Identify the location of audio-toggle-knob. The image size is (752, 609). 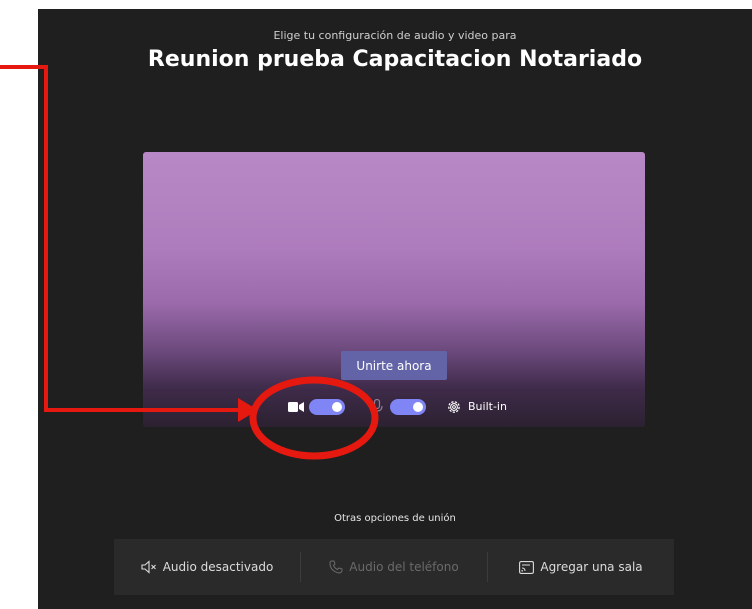
(418, 407).